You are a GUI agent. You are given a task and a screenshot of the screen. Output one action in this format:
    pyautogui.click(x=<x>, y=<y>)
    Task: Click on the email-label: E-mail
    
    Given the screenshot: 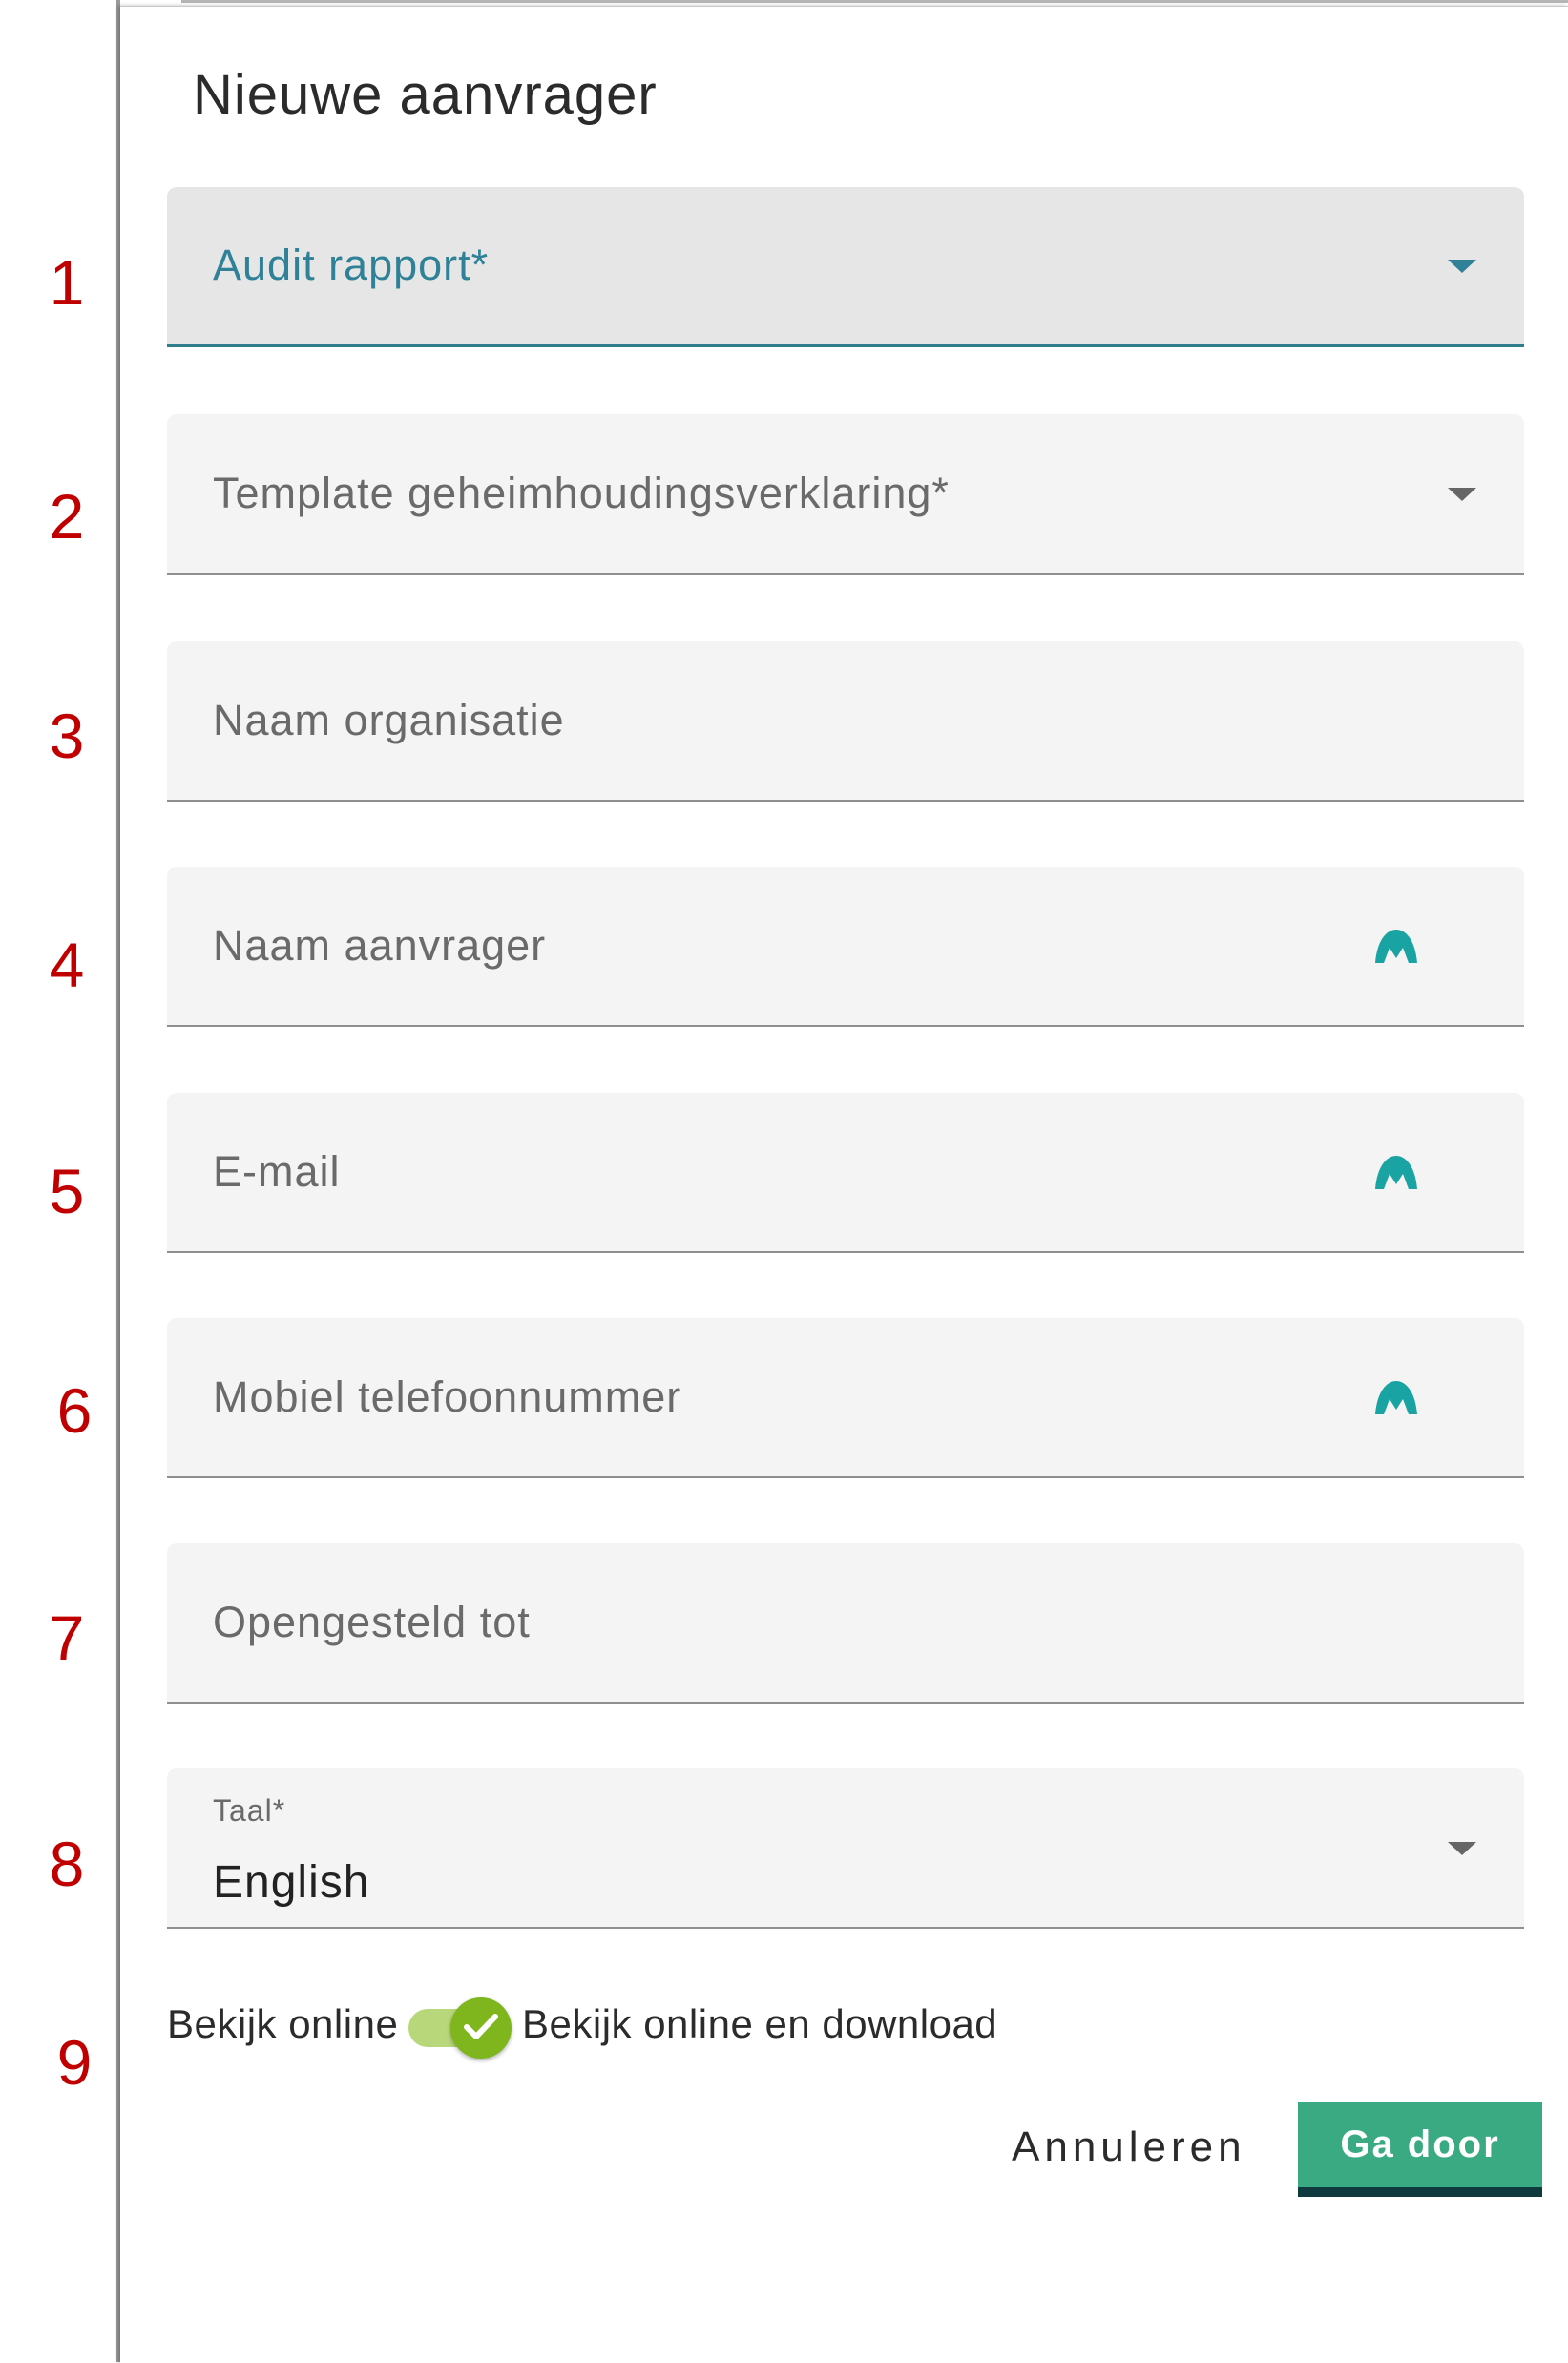 What is the action you would take?
    pyautogui.click(x=277, y=1171)
    